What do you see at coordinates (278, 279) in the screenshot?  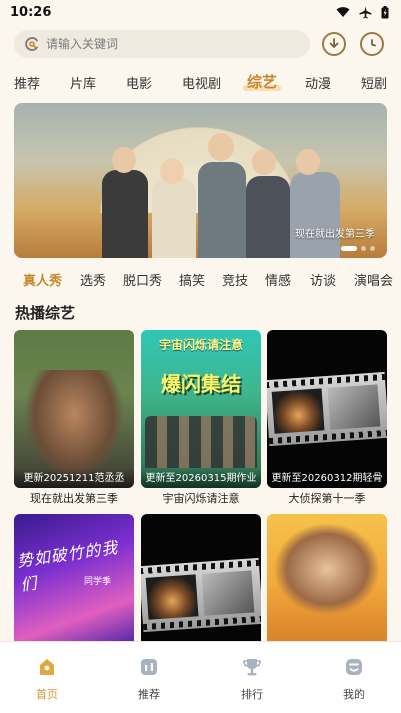 I see `subtab-romance: 情感` at bounding box center [278, 279].